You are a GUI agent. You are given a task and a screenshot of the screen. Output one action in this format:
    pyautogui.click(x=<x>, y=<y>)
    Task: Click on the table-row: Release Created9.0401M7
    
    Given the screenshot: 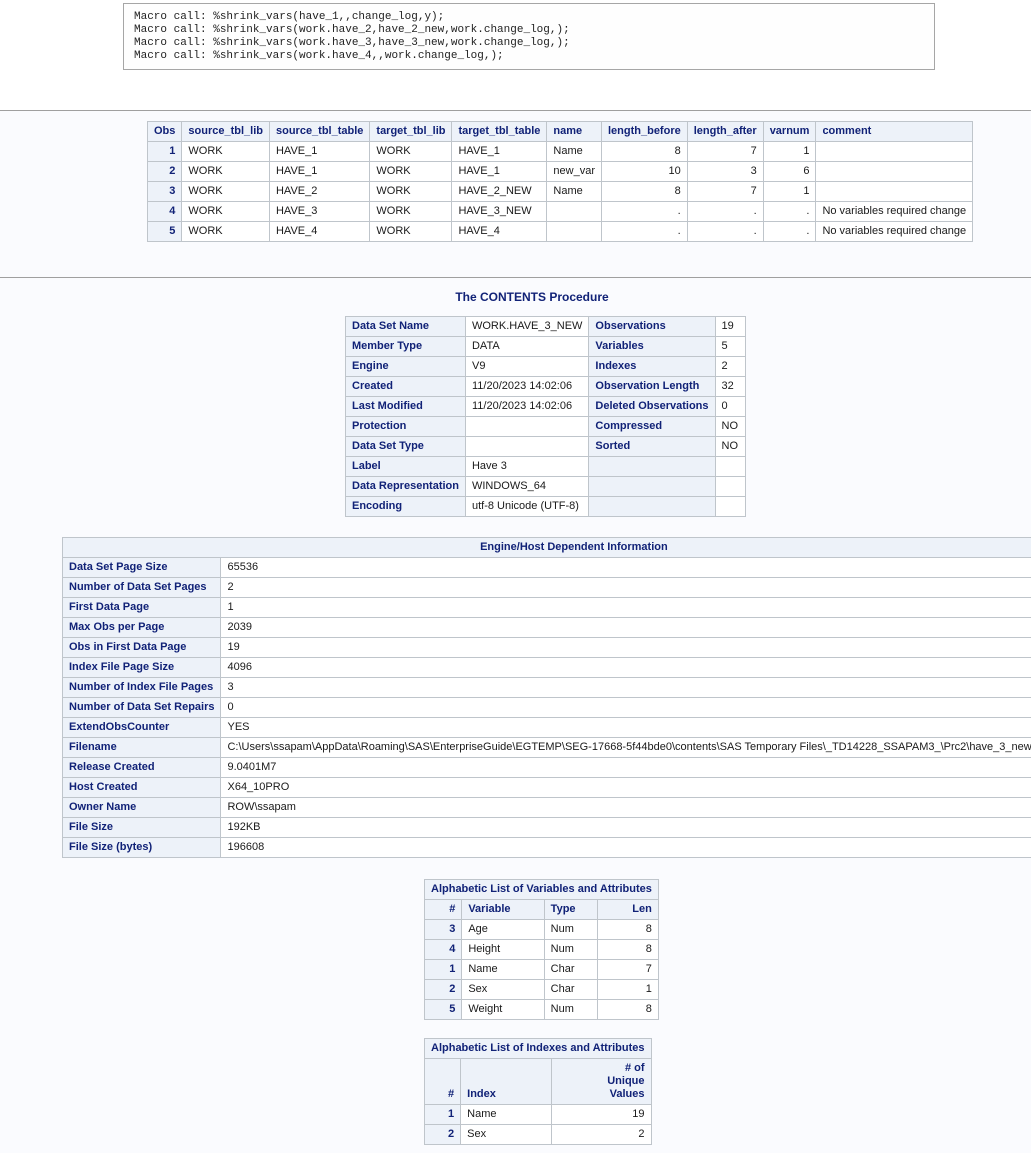 What is the action you would take?
    pyautogui.click(x=547, y=768)
    